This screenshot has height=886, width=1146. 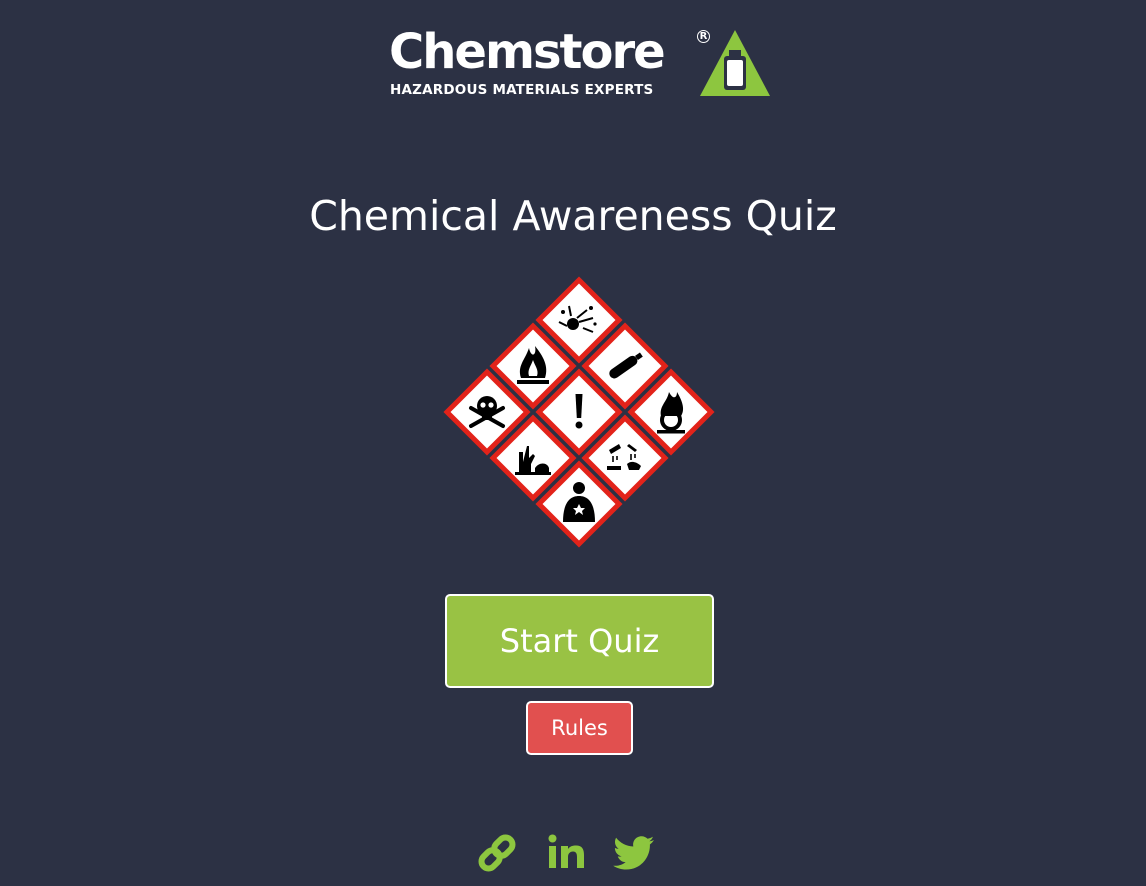 I want to click on ghs-hazard-pictograms, so click(x=579, y=412).